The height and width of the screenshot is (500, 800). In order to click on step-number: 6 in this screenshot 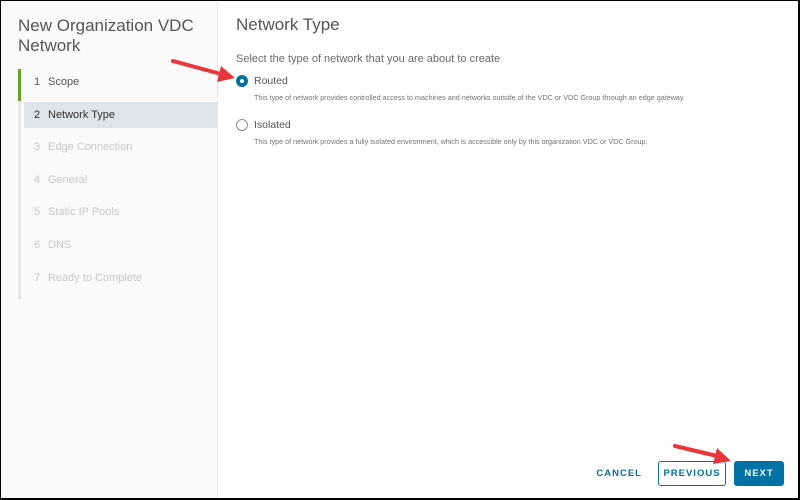, I will do `click(37, 244)`.